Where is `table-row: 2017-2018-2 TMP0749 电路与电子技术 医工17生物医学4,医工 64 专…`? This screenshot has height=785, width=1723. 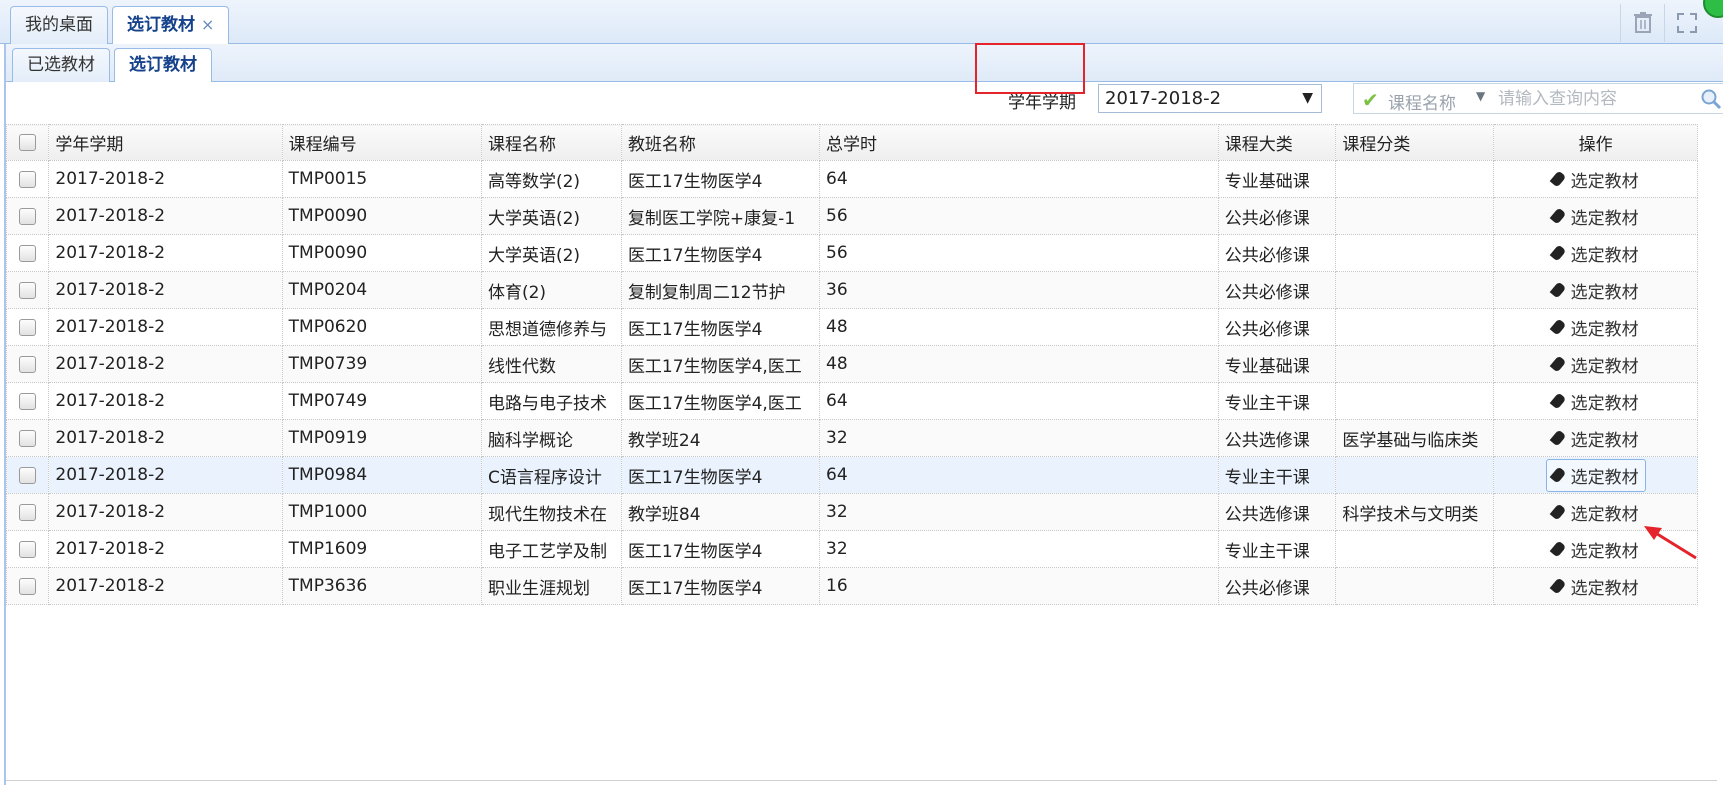 table-row: 2017-2018-2 TMP0749 电路与电子技术 医工17生物医学4,医工 64 专… is located at coordinates (851, 401).